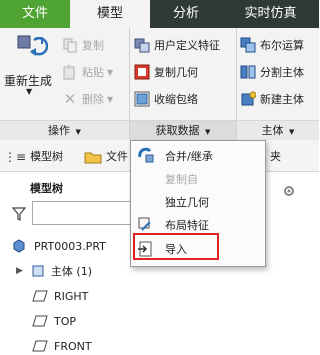  I want to click on shrinkwrap-icon, so click(142, 99).